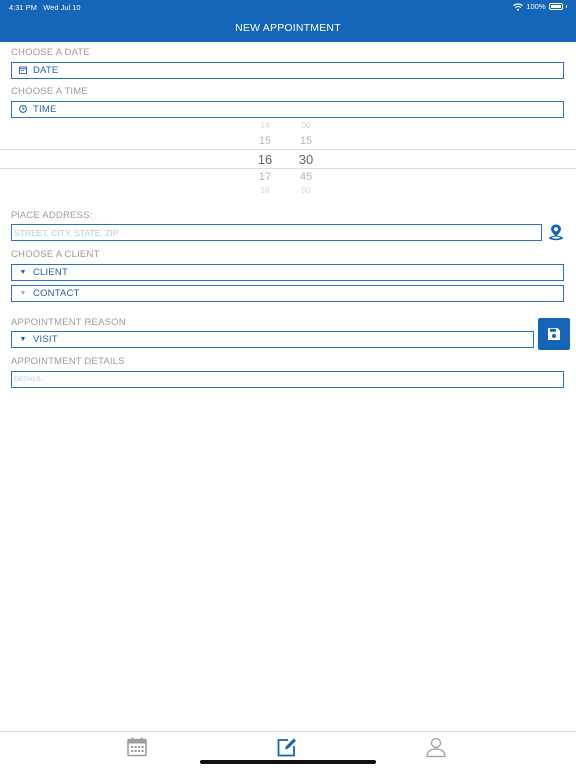  I want to click on calendar-tab-icon, so click(137, 747).